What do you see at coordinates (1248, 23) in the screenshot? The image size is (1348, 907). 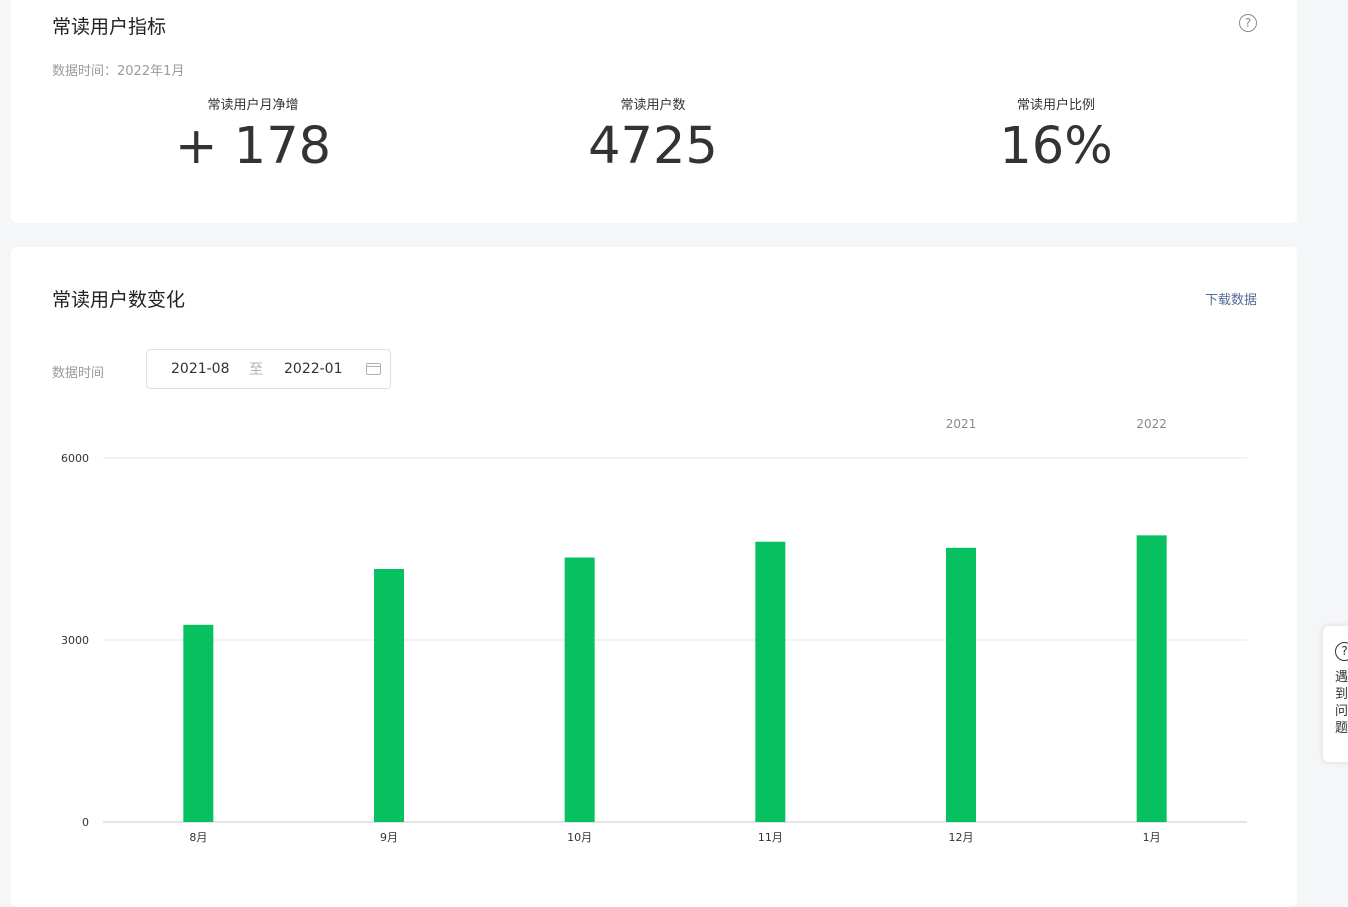 I see `help-icon: ?` at bounding box center [1248, 23].